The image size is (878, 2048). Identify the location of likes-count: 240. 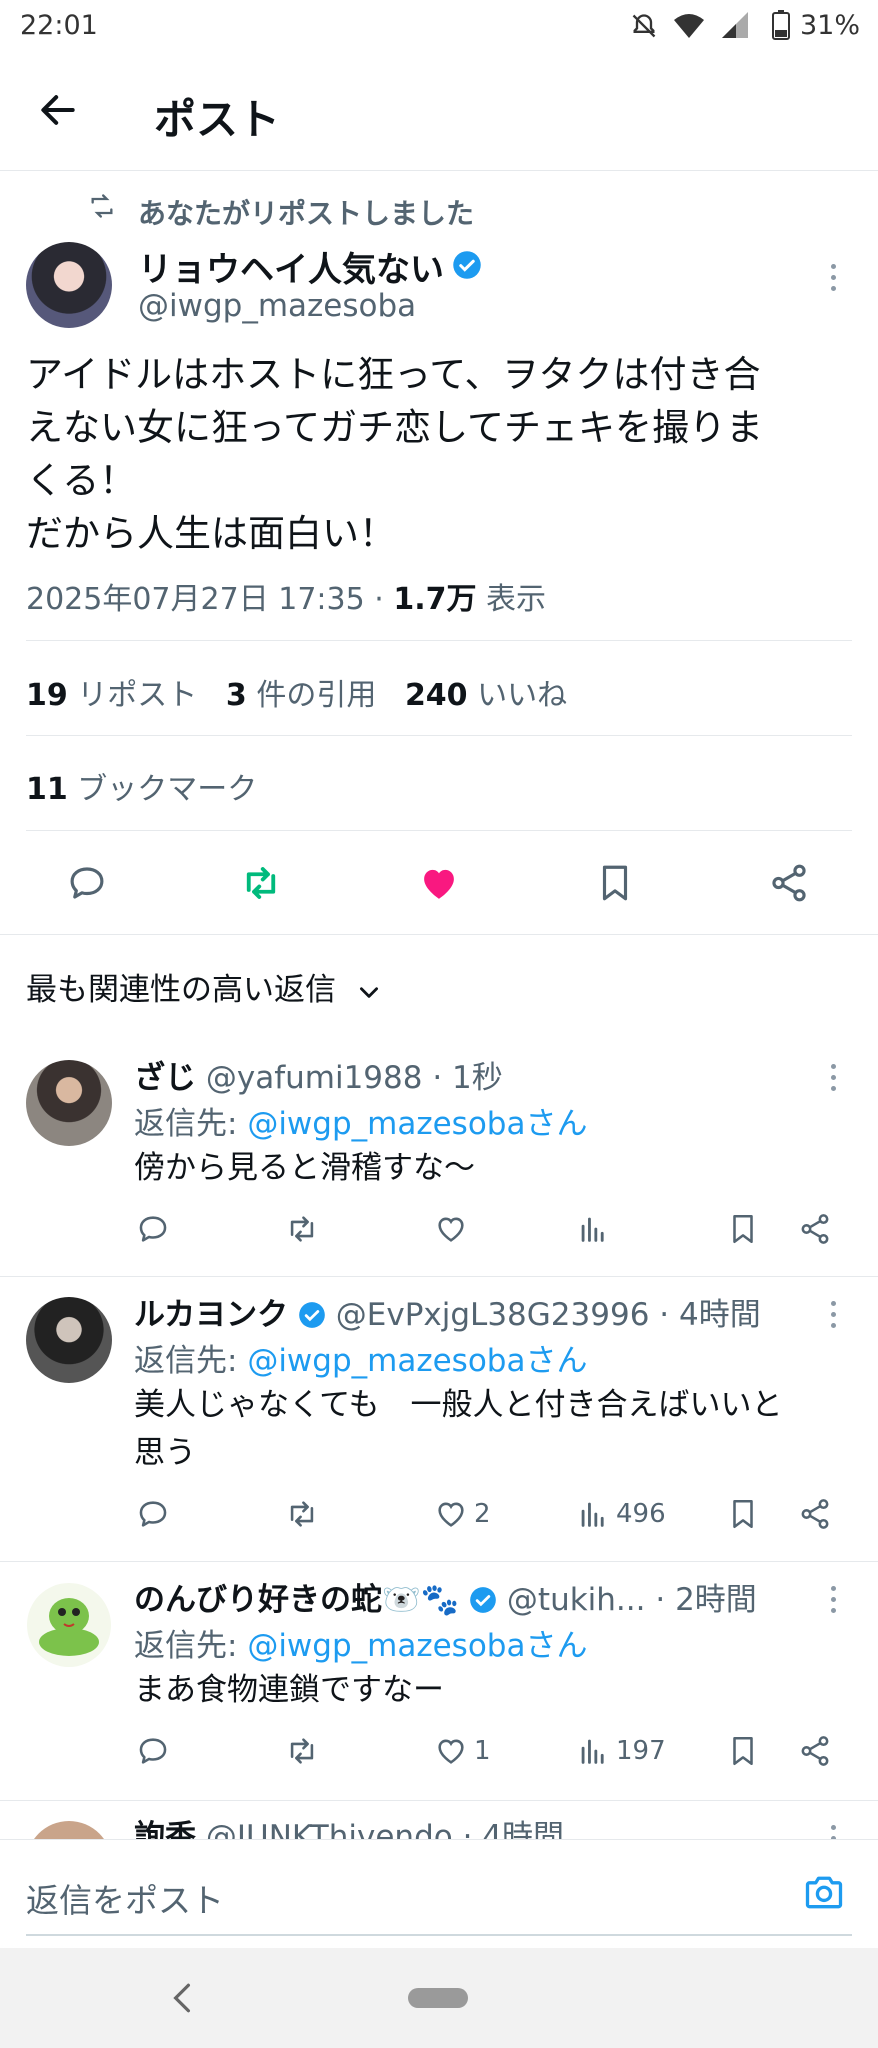
(436, 695).